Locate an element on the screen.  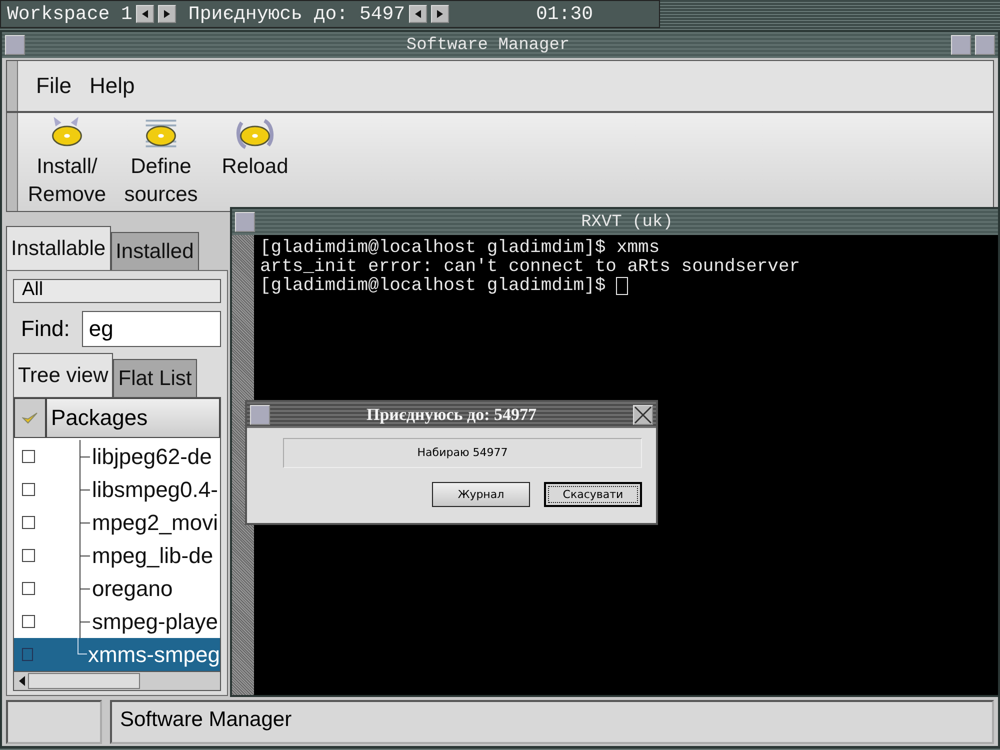
menu-item: Help is located at coordinates (112, 86).